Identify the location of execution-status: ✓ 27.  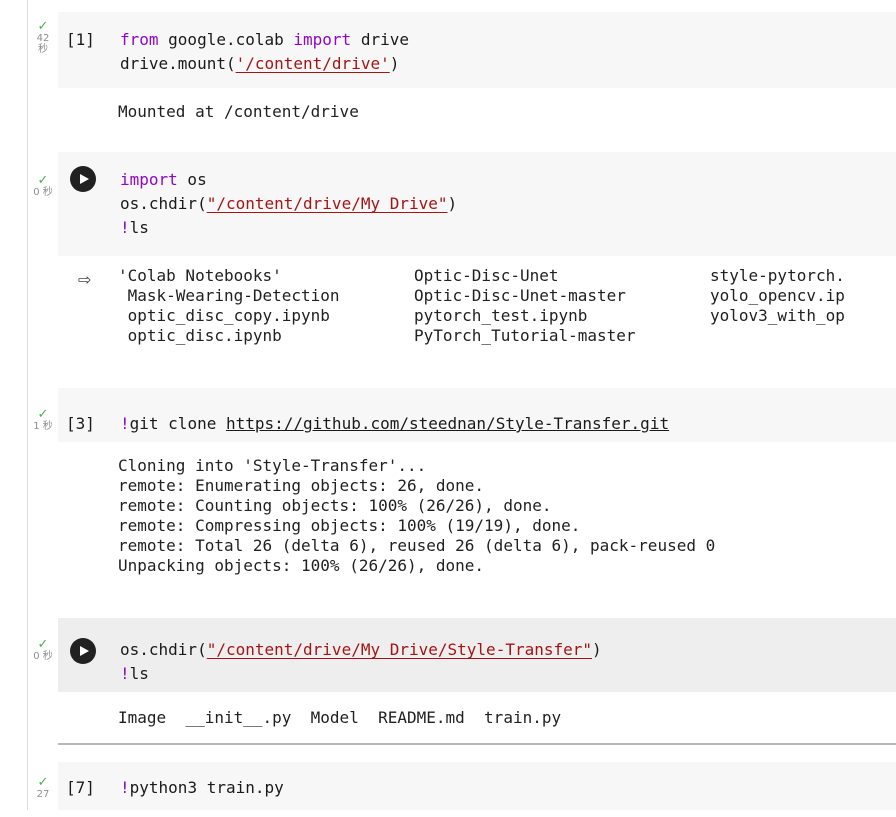
(43, 788).